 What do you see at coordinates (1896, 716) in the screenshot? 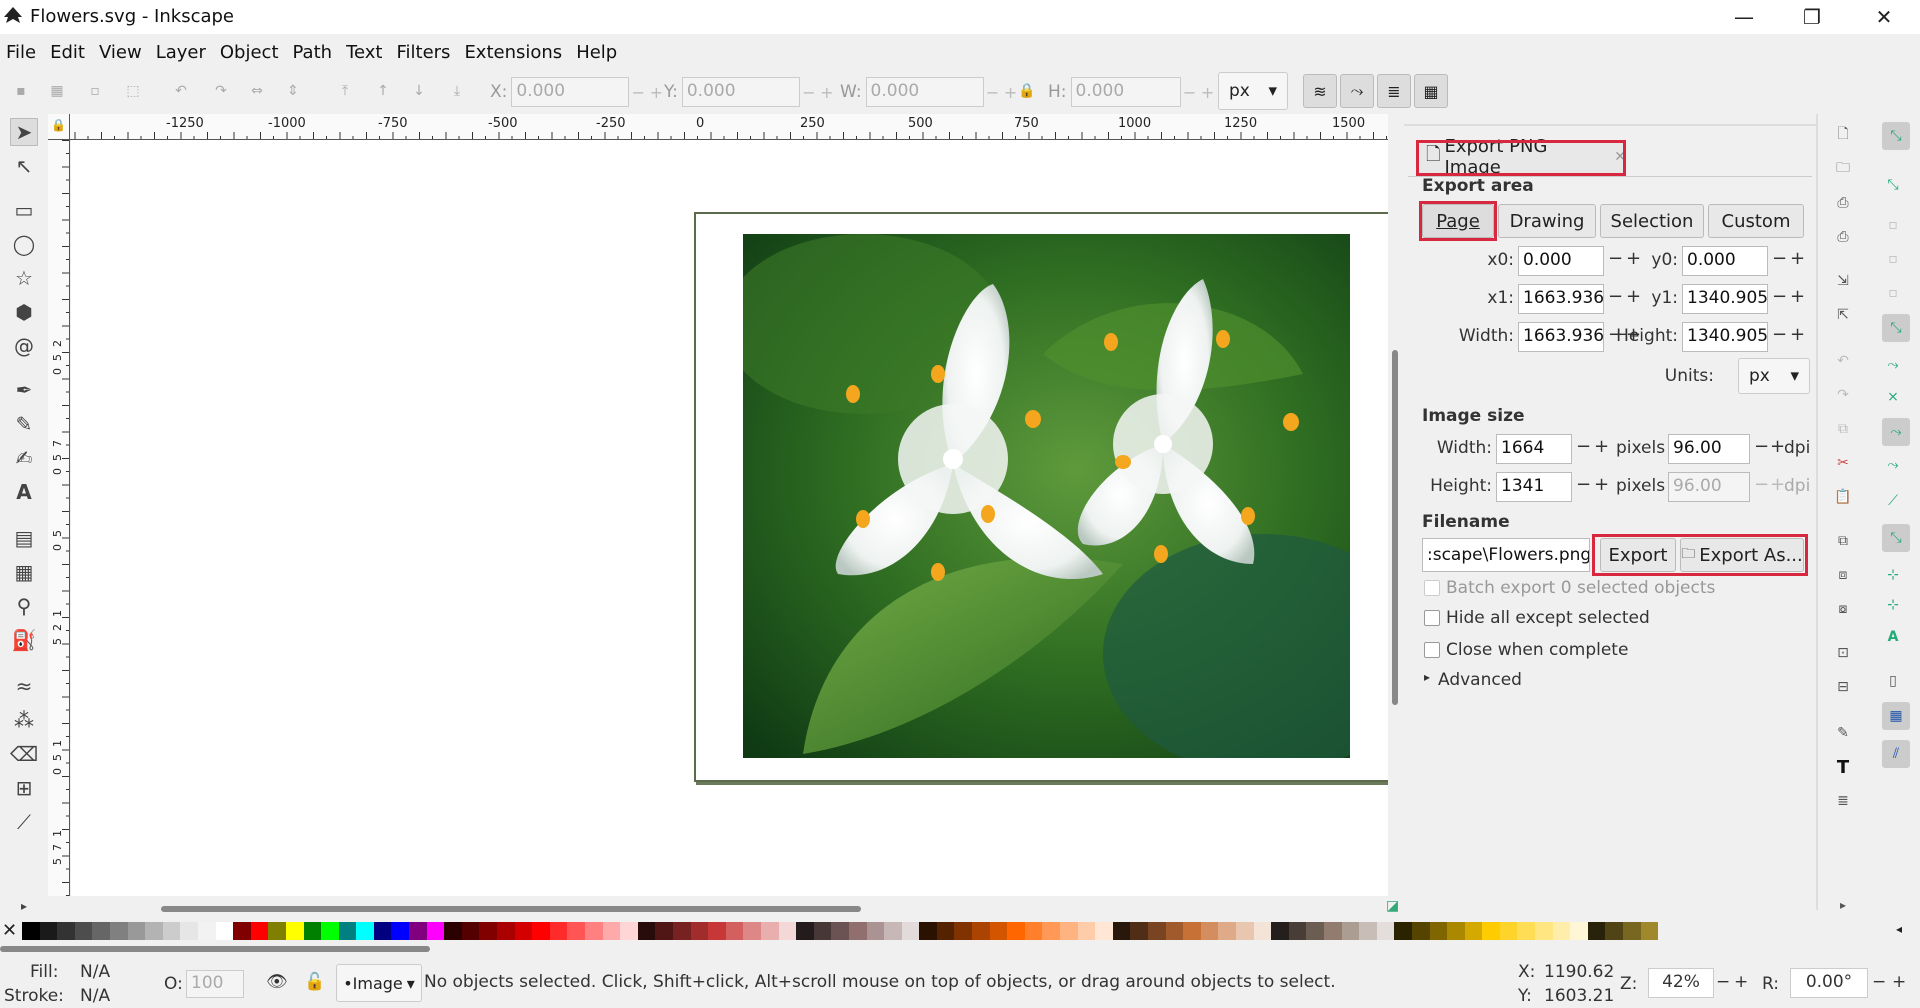
I see `snap-grid-icon: ▦` at bounding box center [1896, 716].